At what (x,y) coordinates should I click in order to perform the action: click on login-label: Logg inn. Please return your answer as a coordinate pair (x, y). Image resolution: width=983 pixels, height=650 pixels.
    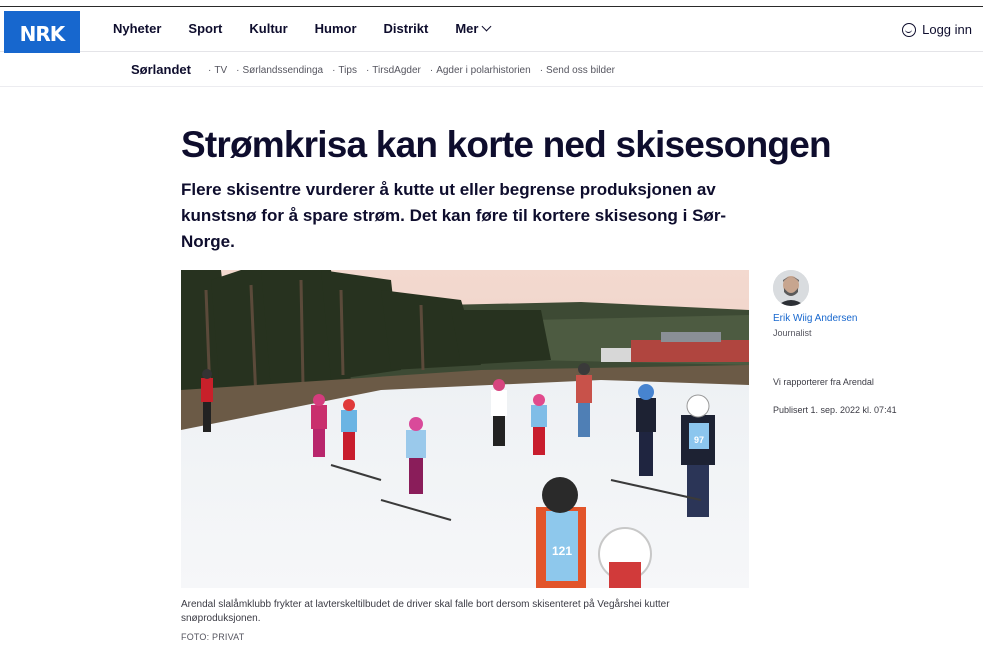
    Looking at the image, I should click on (947, 29).